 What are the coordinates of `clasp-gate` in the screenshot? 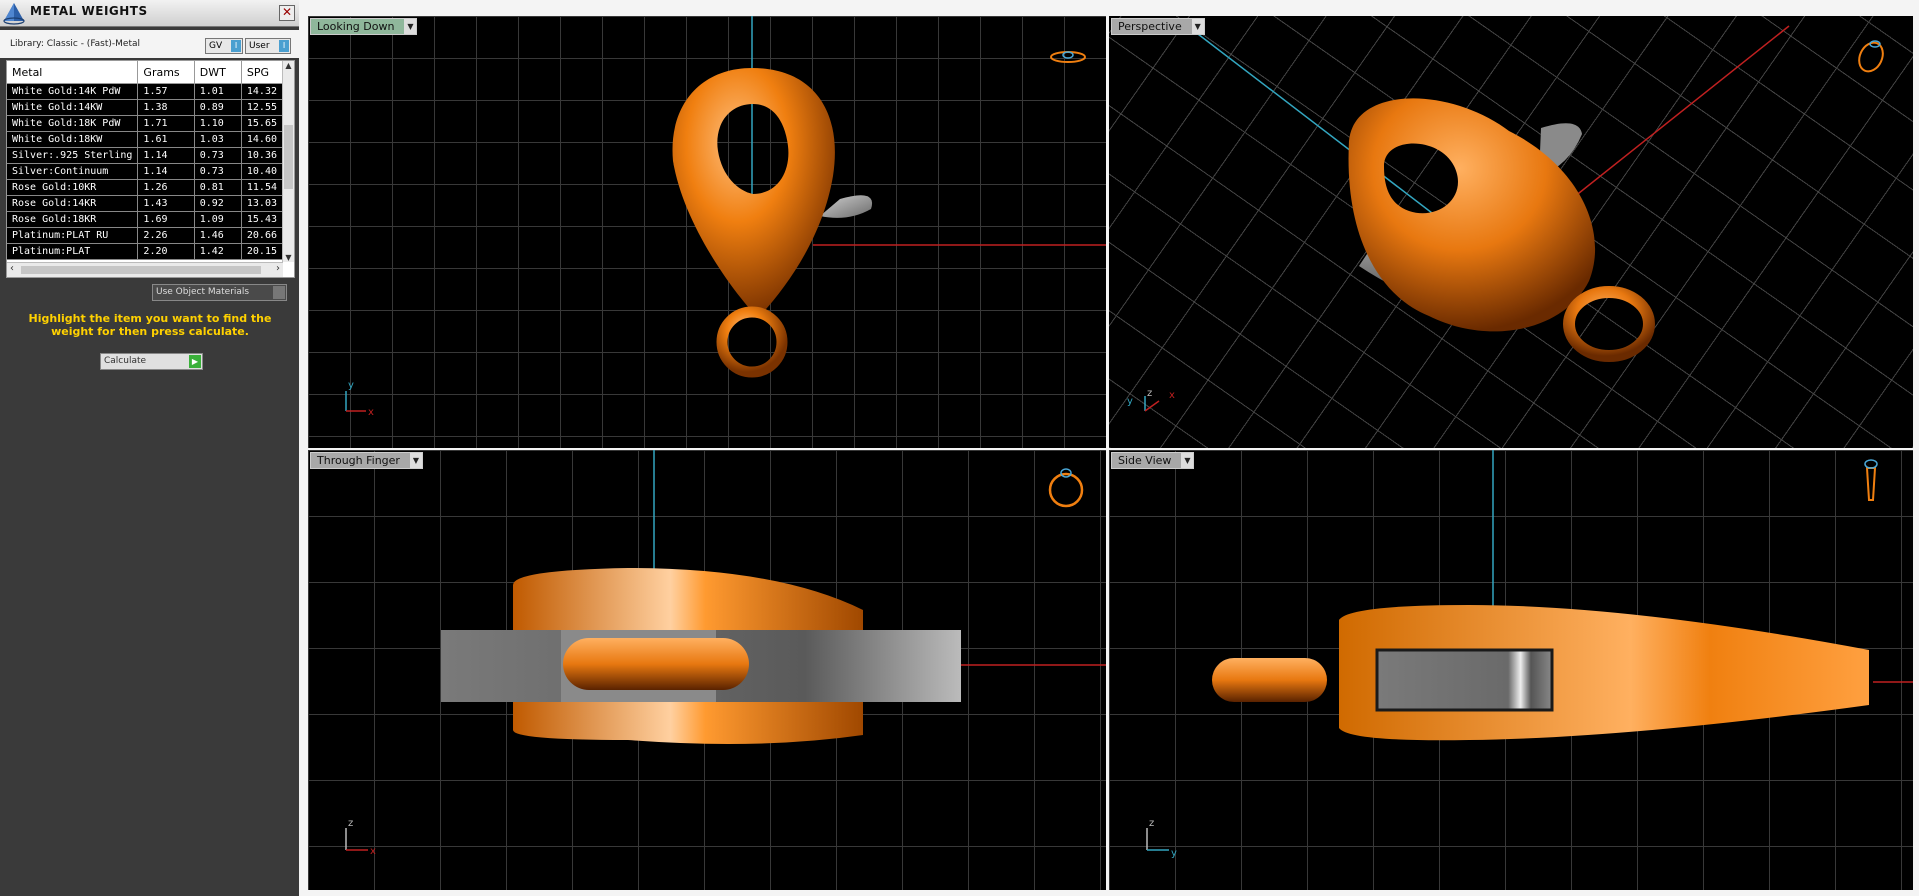 It's located at (1464, 680).